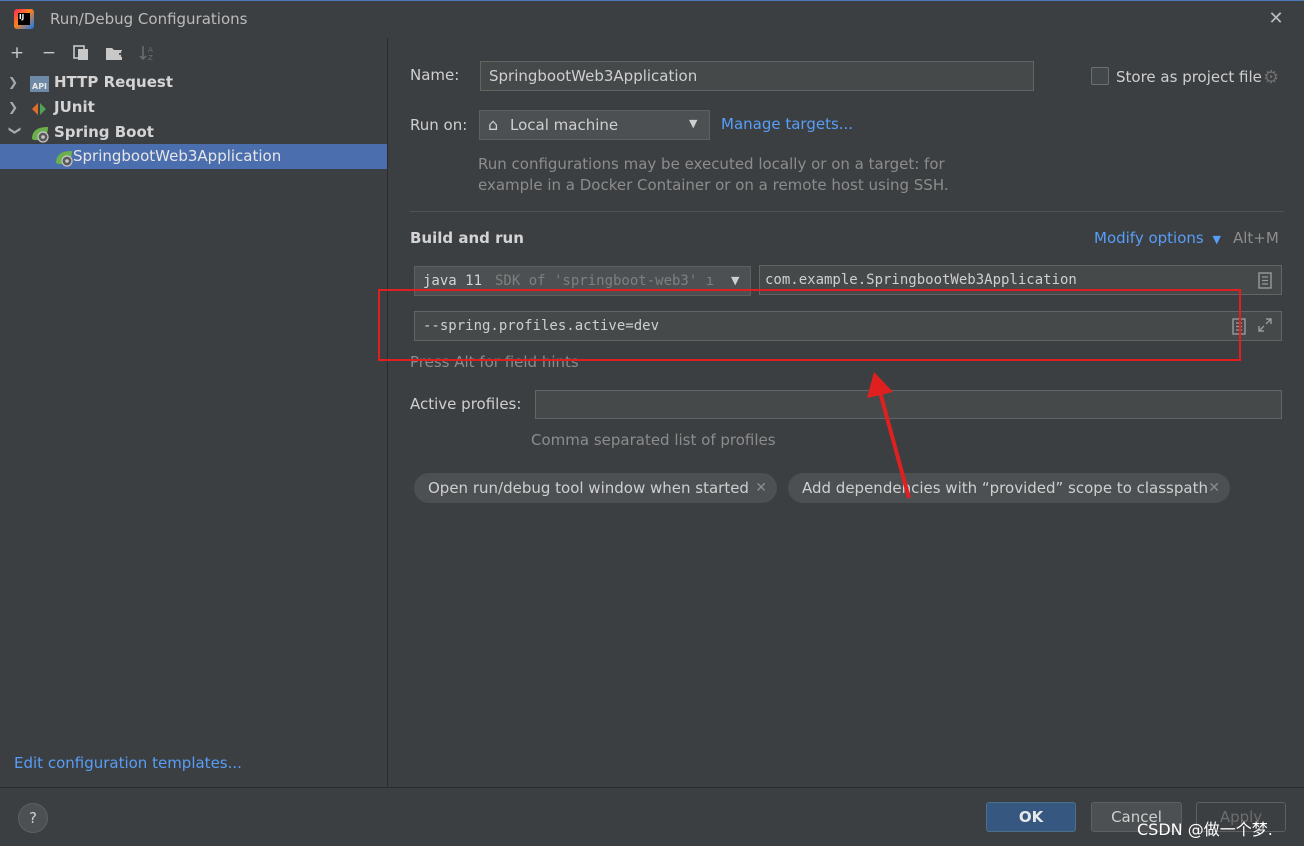 Image resolution: width=1304 pixels, height=846 pixels. What do you see at coordinates (17, 53) in the screenshot?
I see `add-icon: +` at bounding box center [17, 53].